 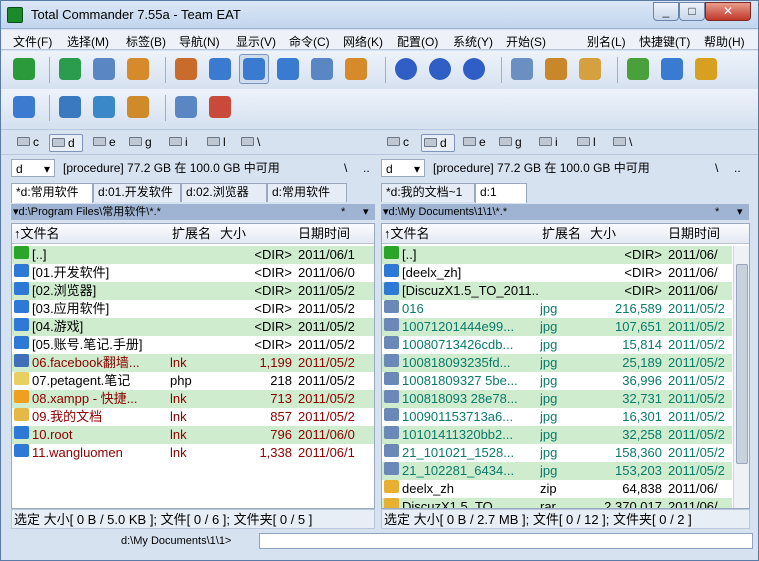 I want to click on notes-button, so click(x=220, y=107).